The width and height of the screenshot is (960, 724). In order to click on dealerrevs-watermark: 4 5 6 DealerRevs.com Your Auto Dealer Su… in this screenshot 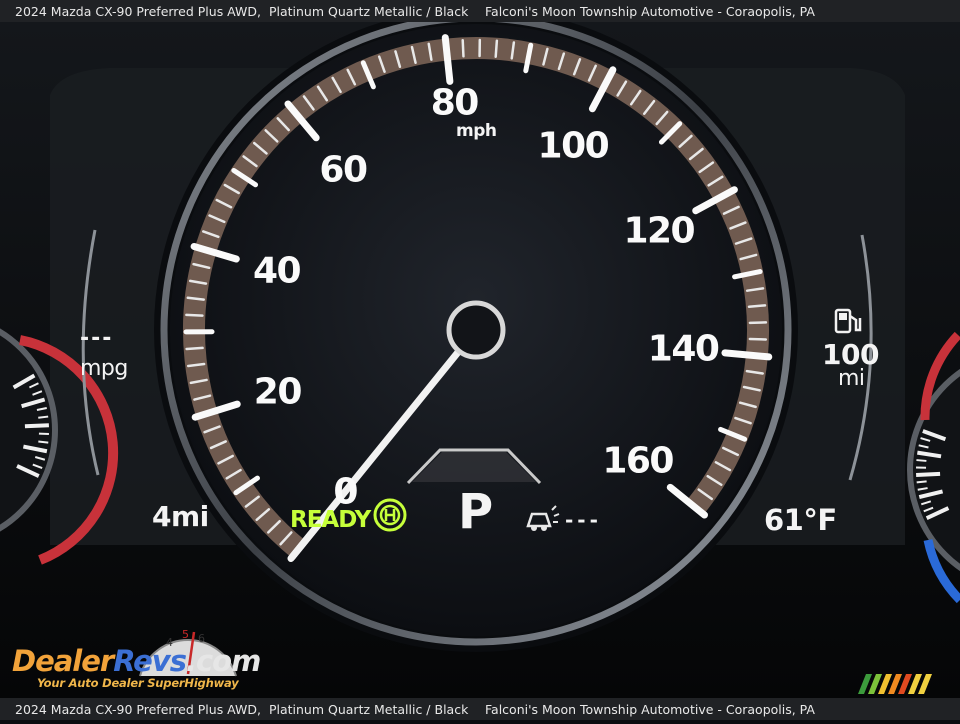, I will do `click(142, 656)`.